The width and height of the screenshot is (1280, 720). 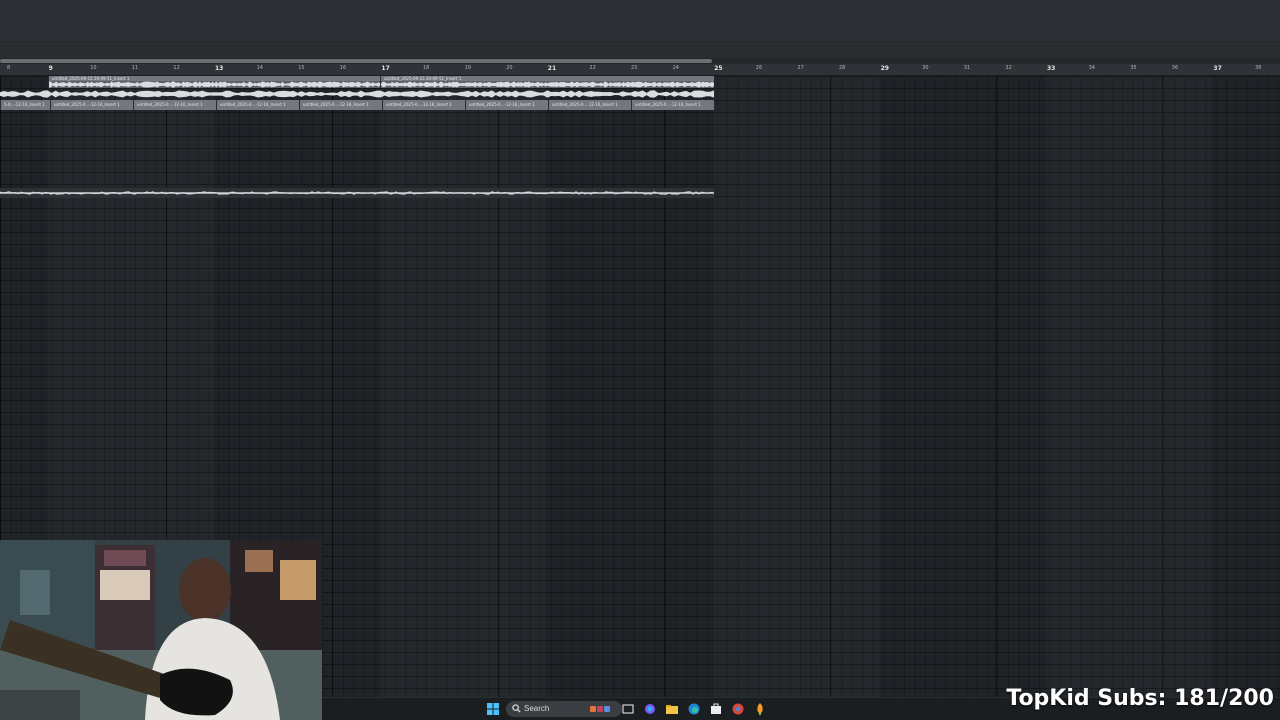 What do you see at coordinates (628, 709) in the screenshot?
I see `task-view-icon` at bounding box center [628, 709].